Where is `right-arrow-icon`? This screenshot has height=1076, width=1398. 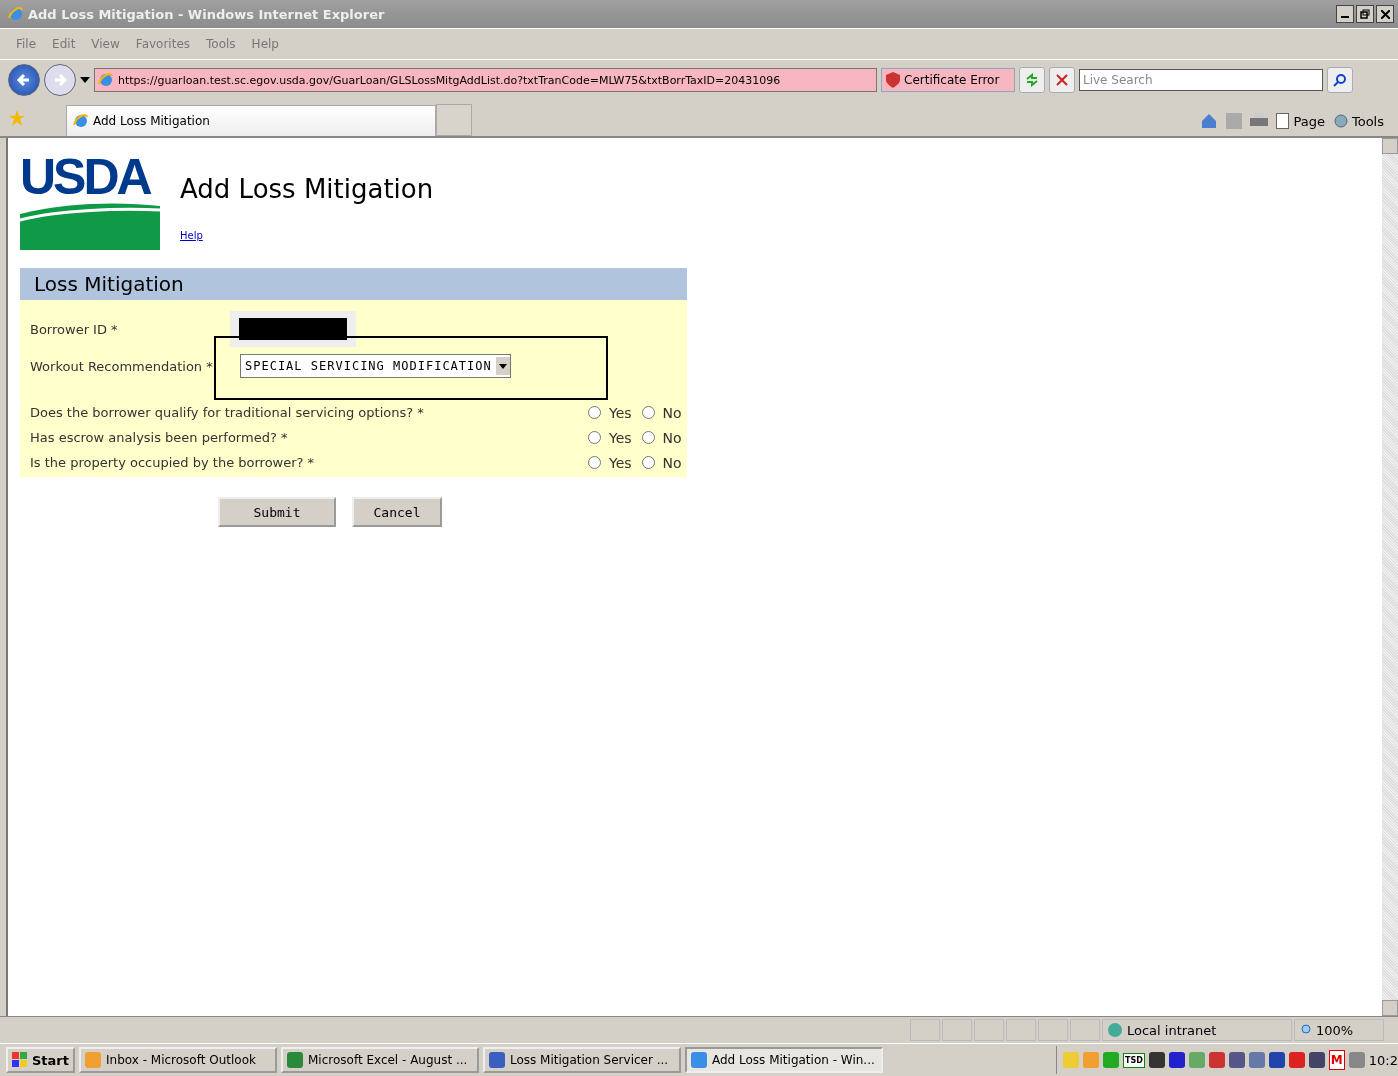 right-arrow-icon is located at coordinates (60, 80).